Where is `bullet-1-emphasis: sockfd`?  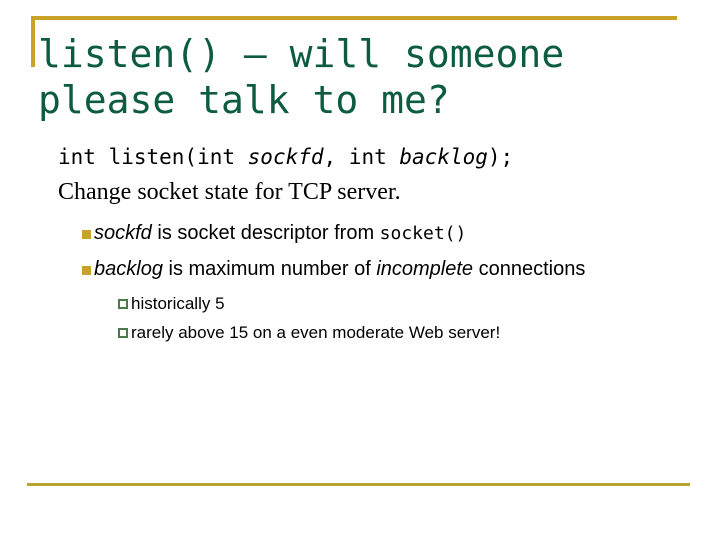
bullet-1-emphasis: sockfd is located at coordinates (123, 233).